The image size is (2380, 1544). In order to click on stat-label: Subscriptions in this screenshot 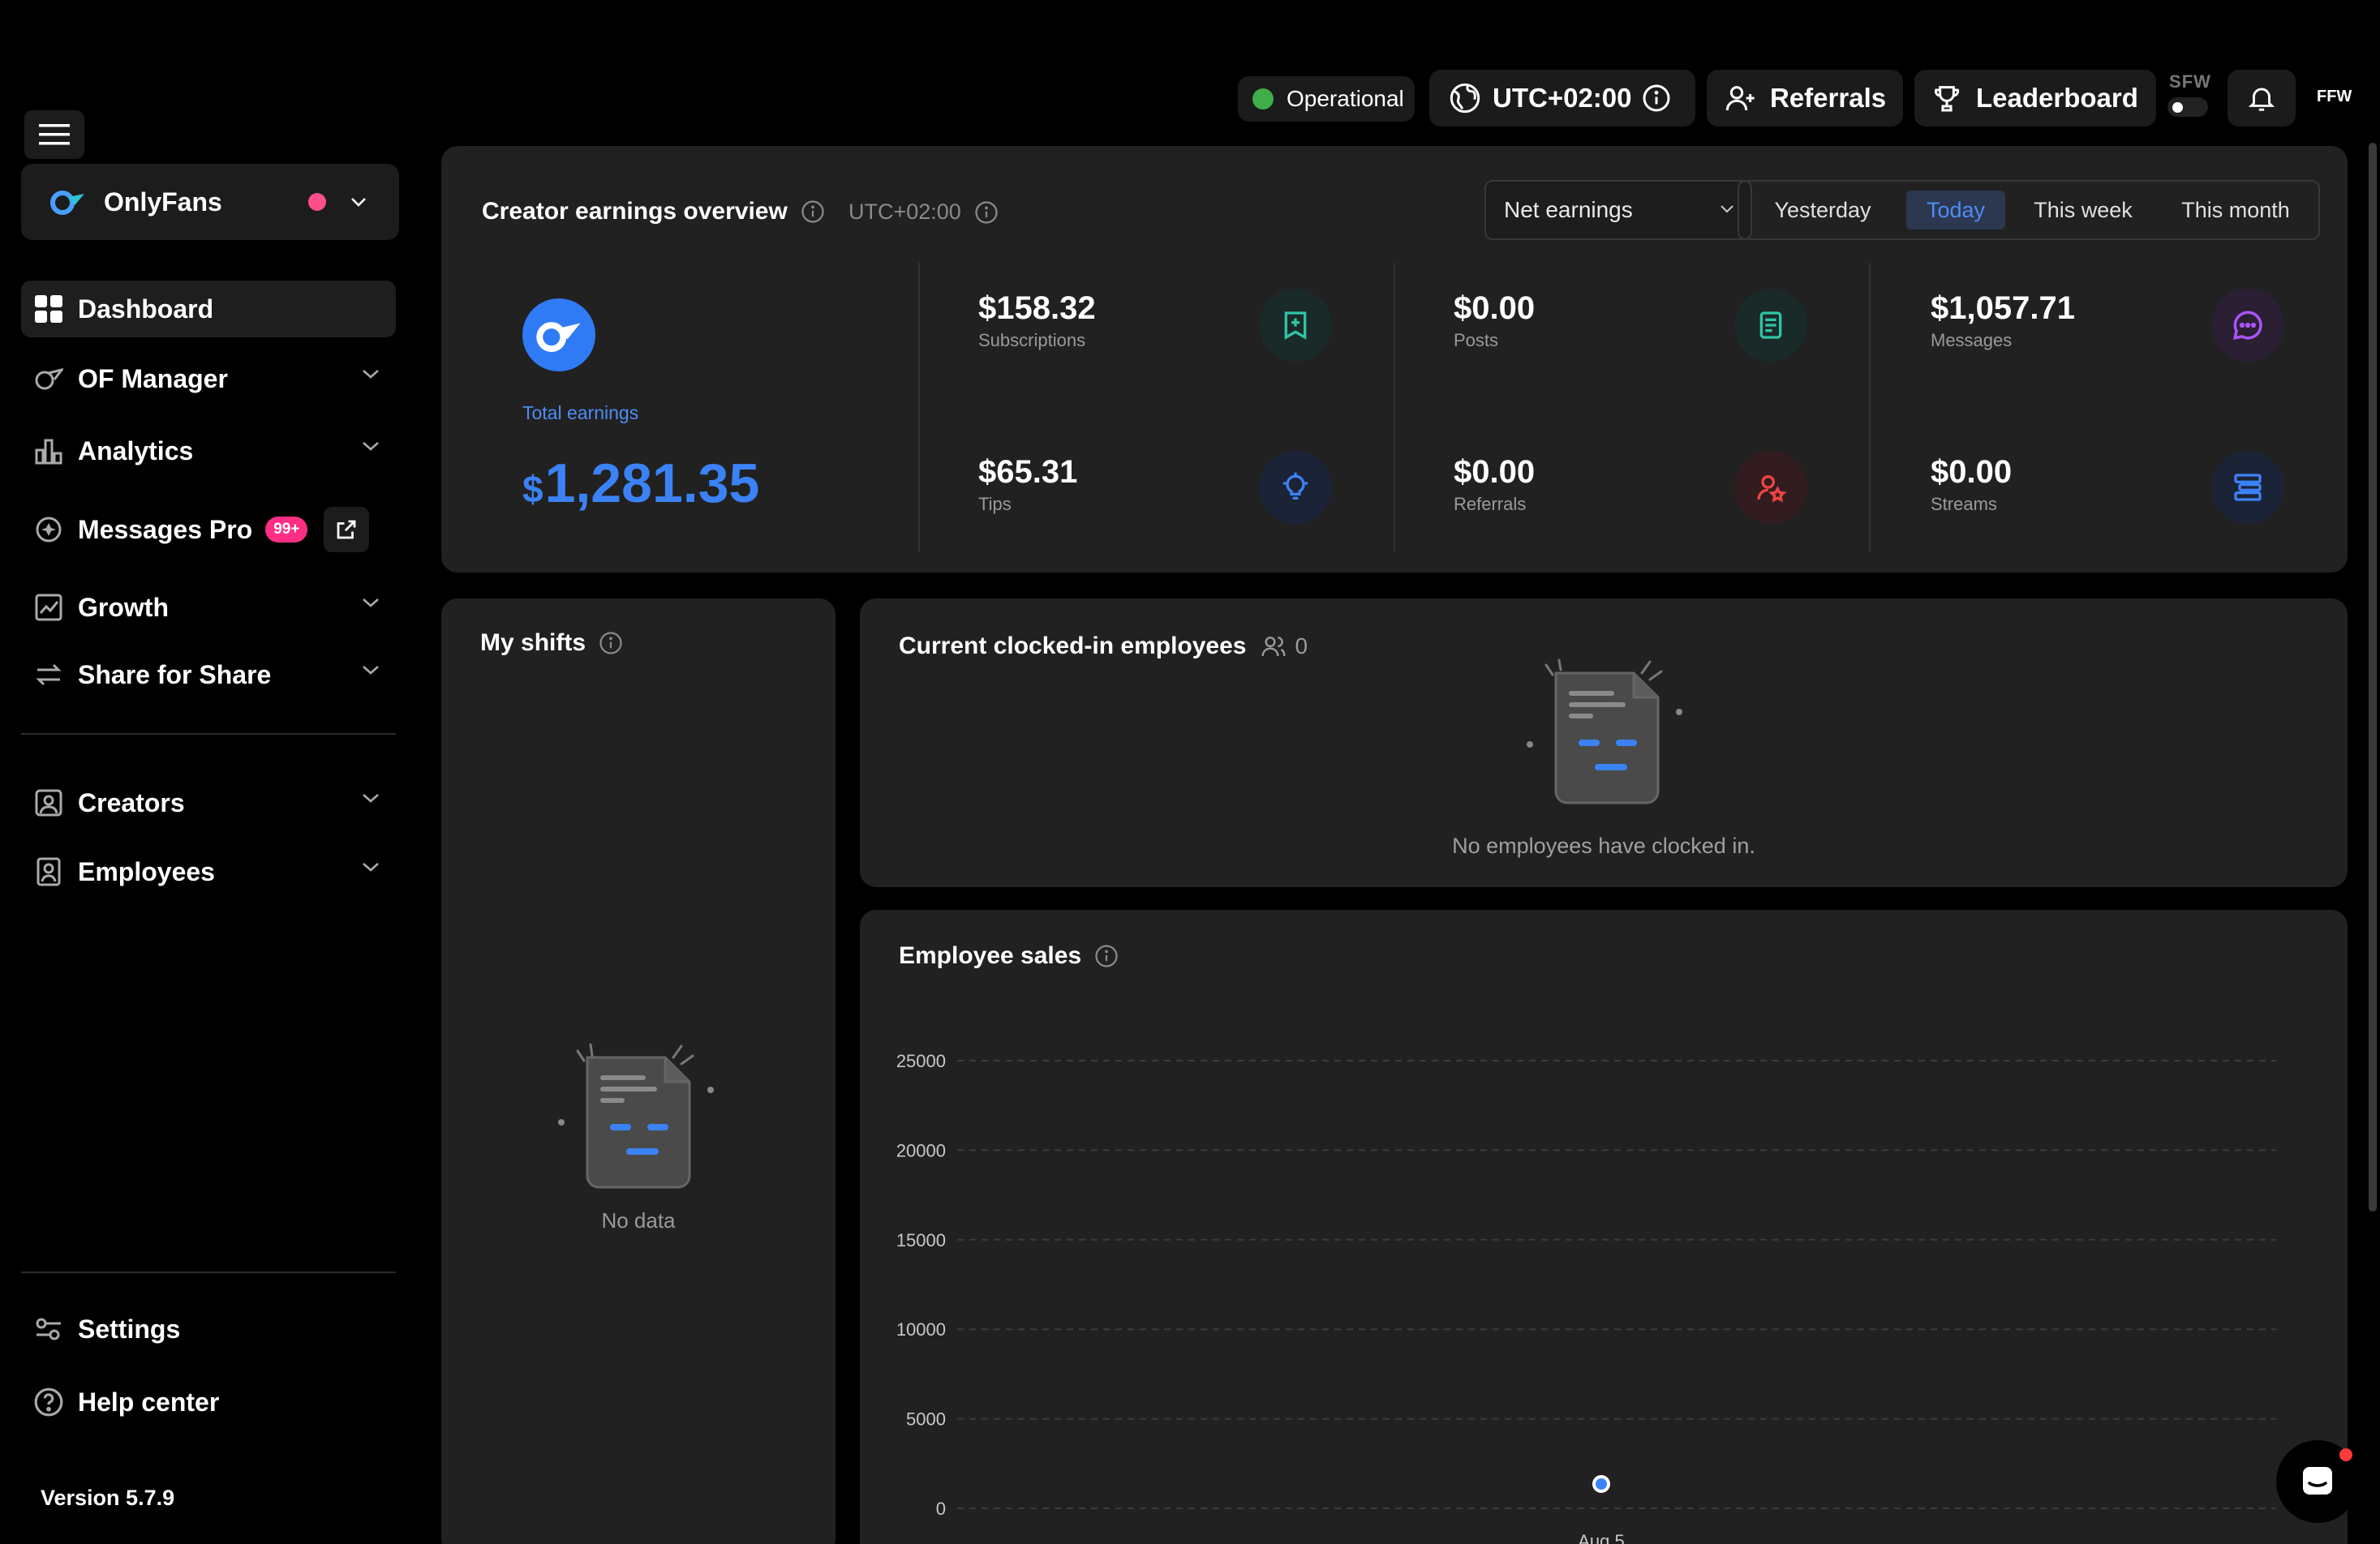, I will do `click(1032, 340)`.